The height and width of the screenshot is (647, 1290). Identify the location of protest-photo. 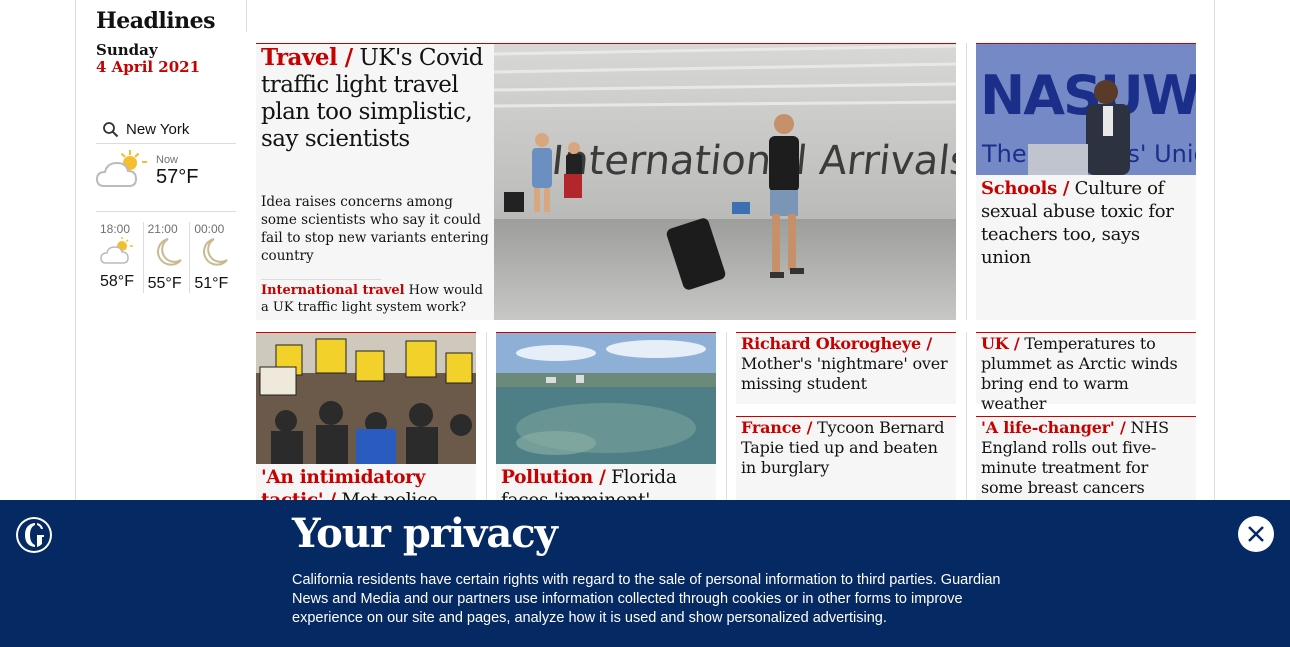
(366, 398).